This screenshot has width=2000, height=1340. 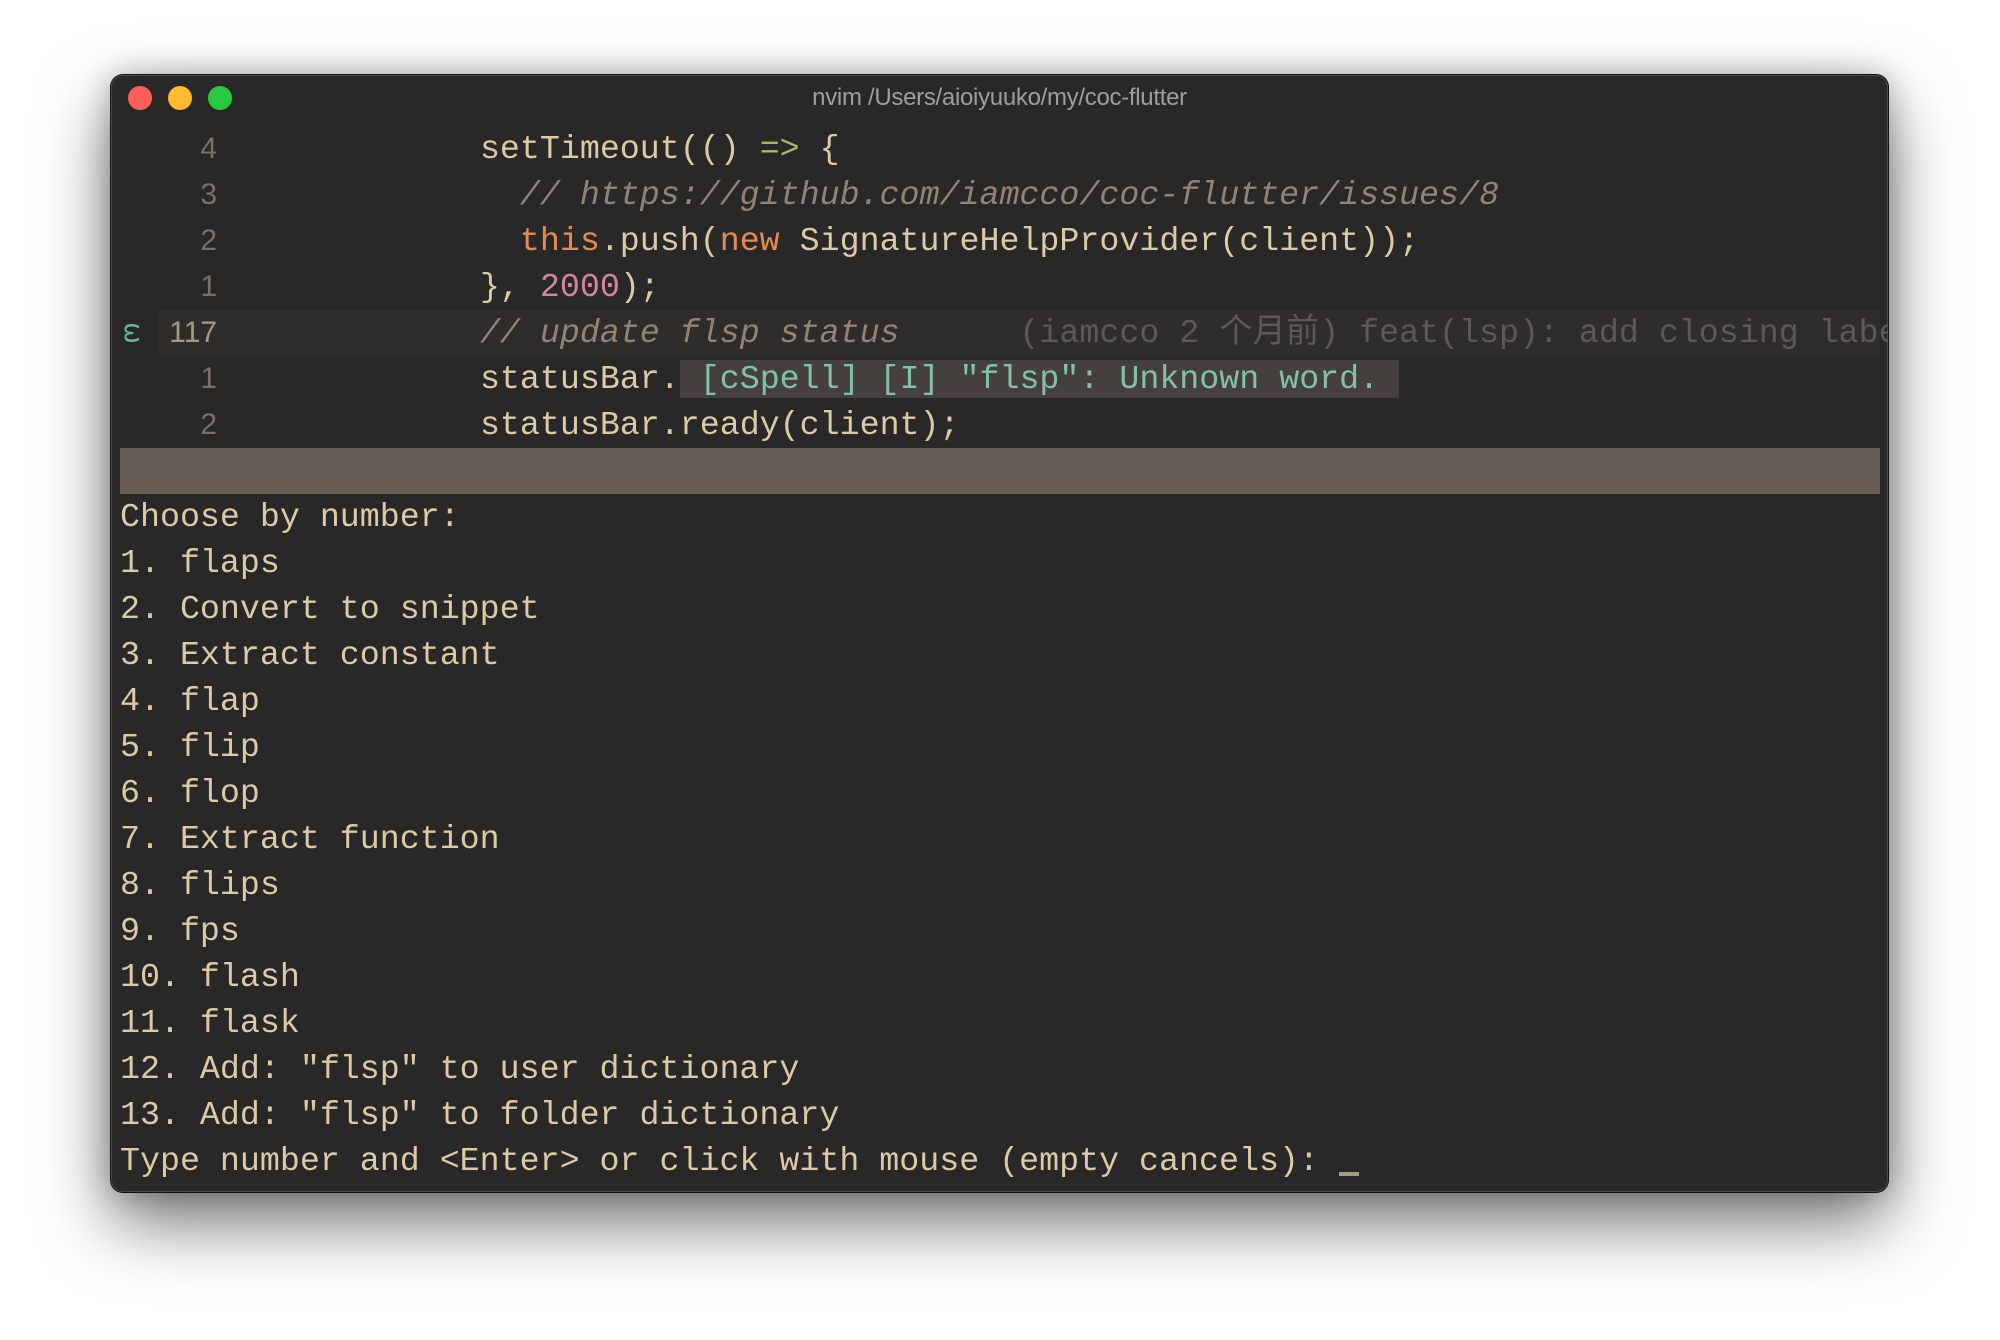 What do you see at coordinates (479, 1115) in the screenshot?
I see `prompt-option: 13. Add: "flsp" to folder dictionary` at bounding box center [479, 1115].